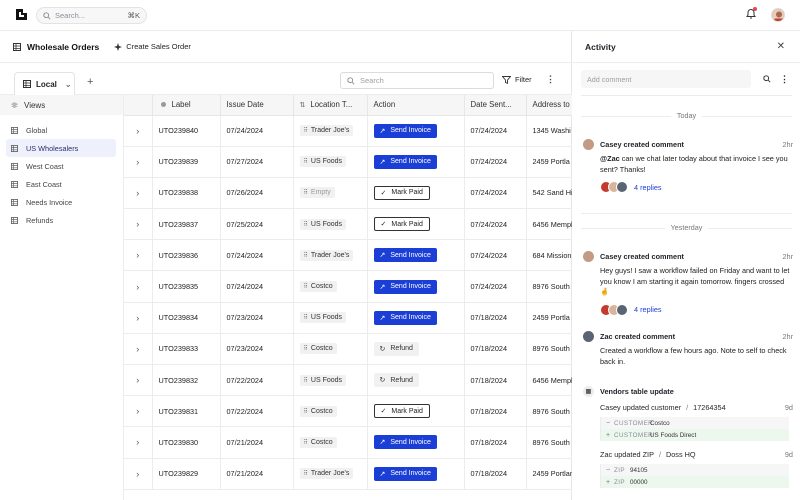 The height and width of the screenshot is (500, 800). Describe the element at coordinates (767, 79) in the screenshot. I see `search-icon` at that location.